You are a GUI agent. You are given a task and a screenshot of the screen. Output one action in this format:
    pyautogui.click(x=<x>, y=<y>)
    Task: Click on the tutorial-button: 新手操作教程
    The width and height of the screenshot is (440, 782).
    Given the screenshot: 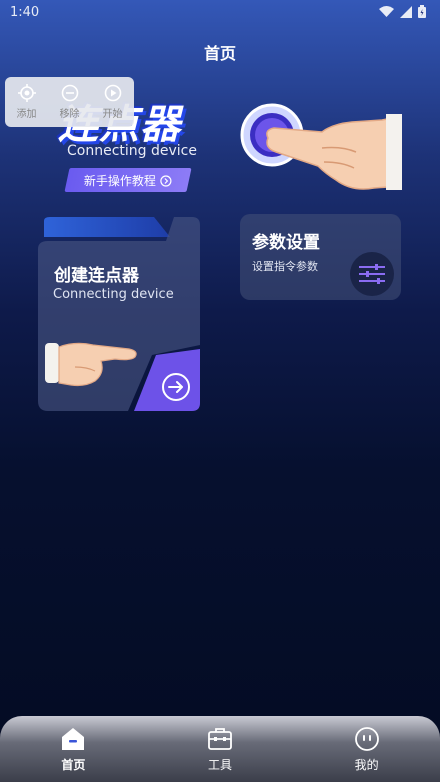 What is the action you would take?
    pyautogui.click(x=128, y=180)
    